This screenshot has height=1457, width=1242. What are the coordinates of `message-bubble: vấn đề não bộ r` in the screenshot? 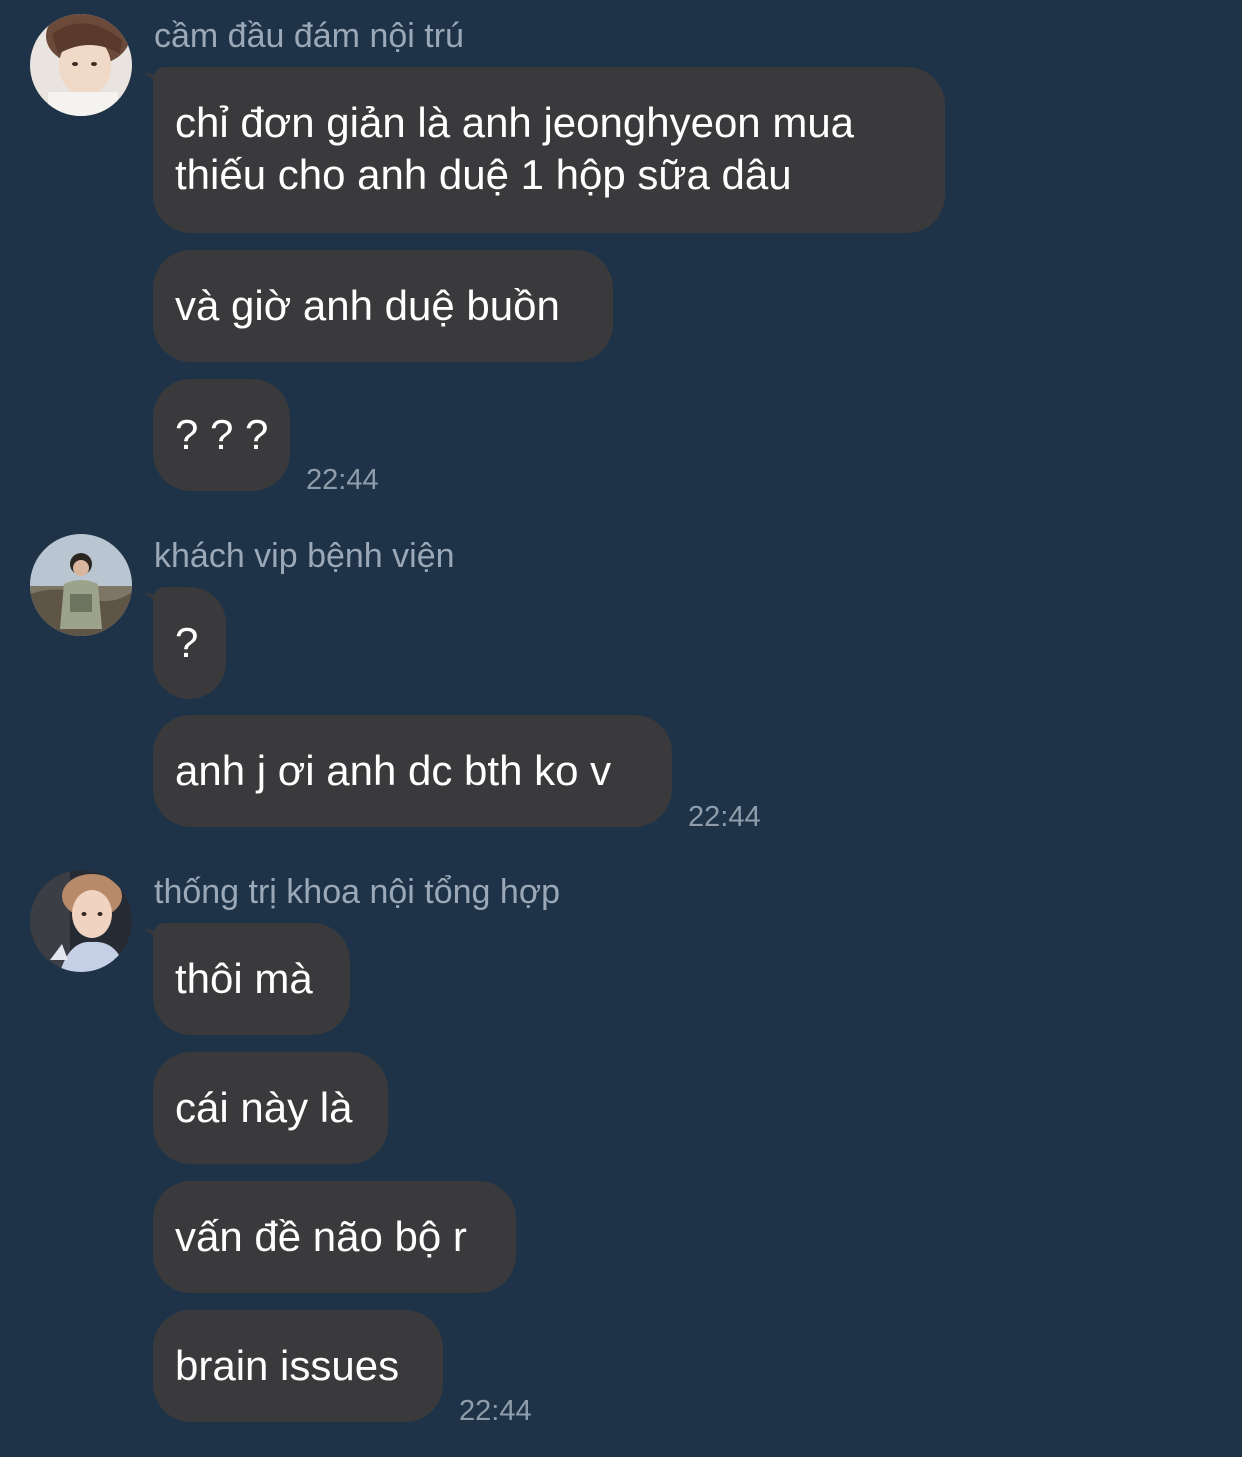 It's located at (334, 1237).